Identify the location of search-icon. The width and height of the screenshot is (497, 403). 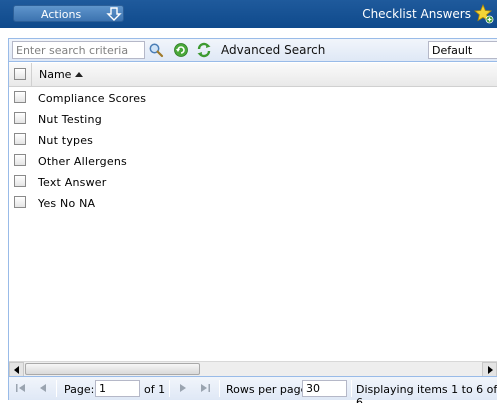
(156, 50).